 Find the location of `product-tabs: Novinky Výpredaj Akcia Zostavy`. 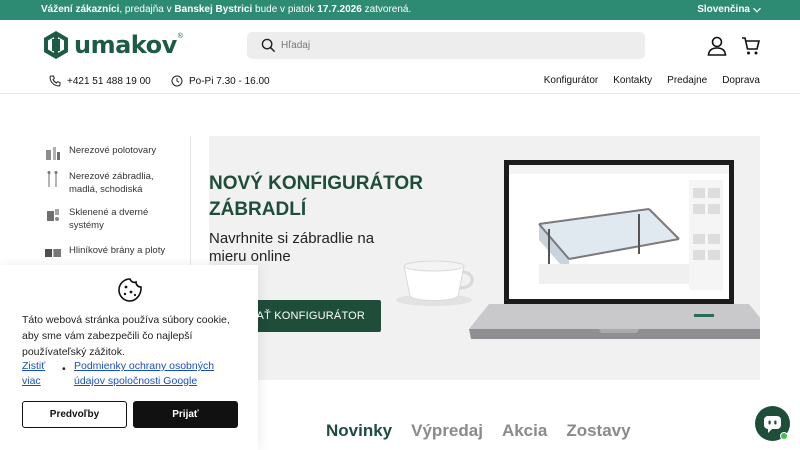

product-tabs: Novinky Výpredaj Akcia Zostavy is located at coordinates (478, 431).